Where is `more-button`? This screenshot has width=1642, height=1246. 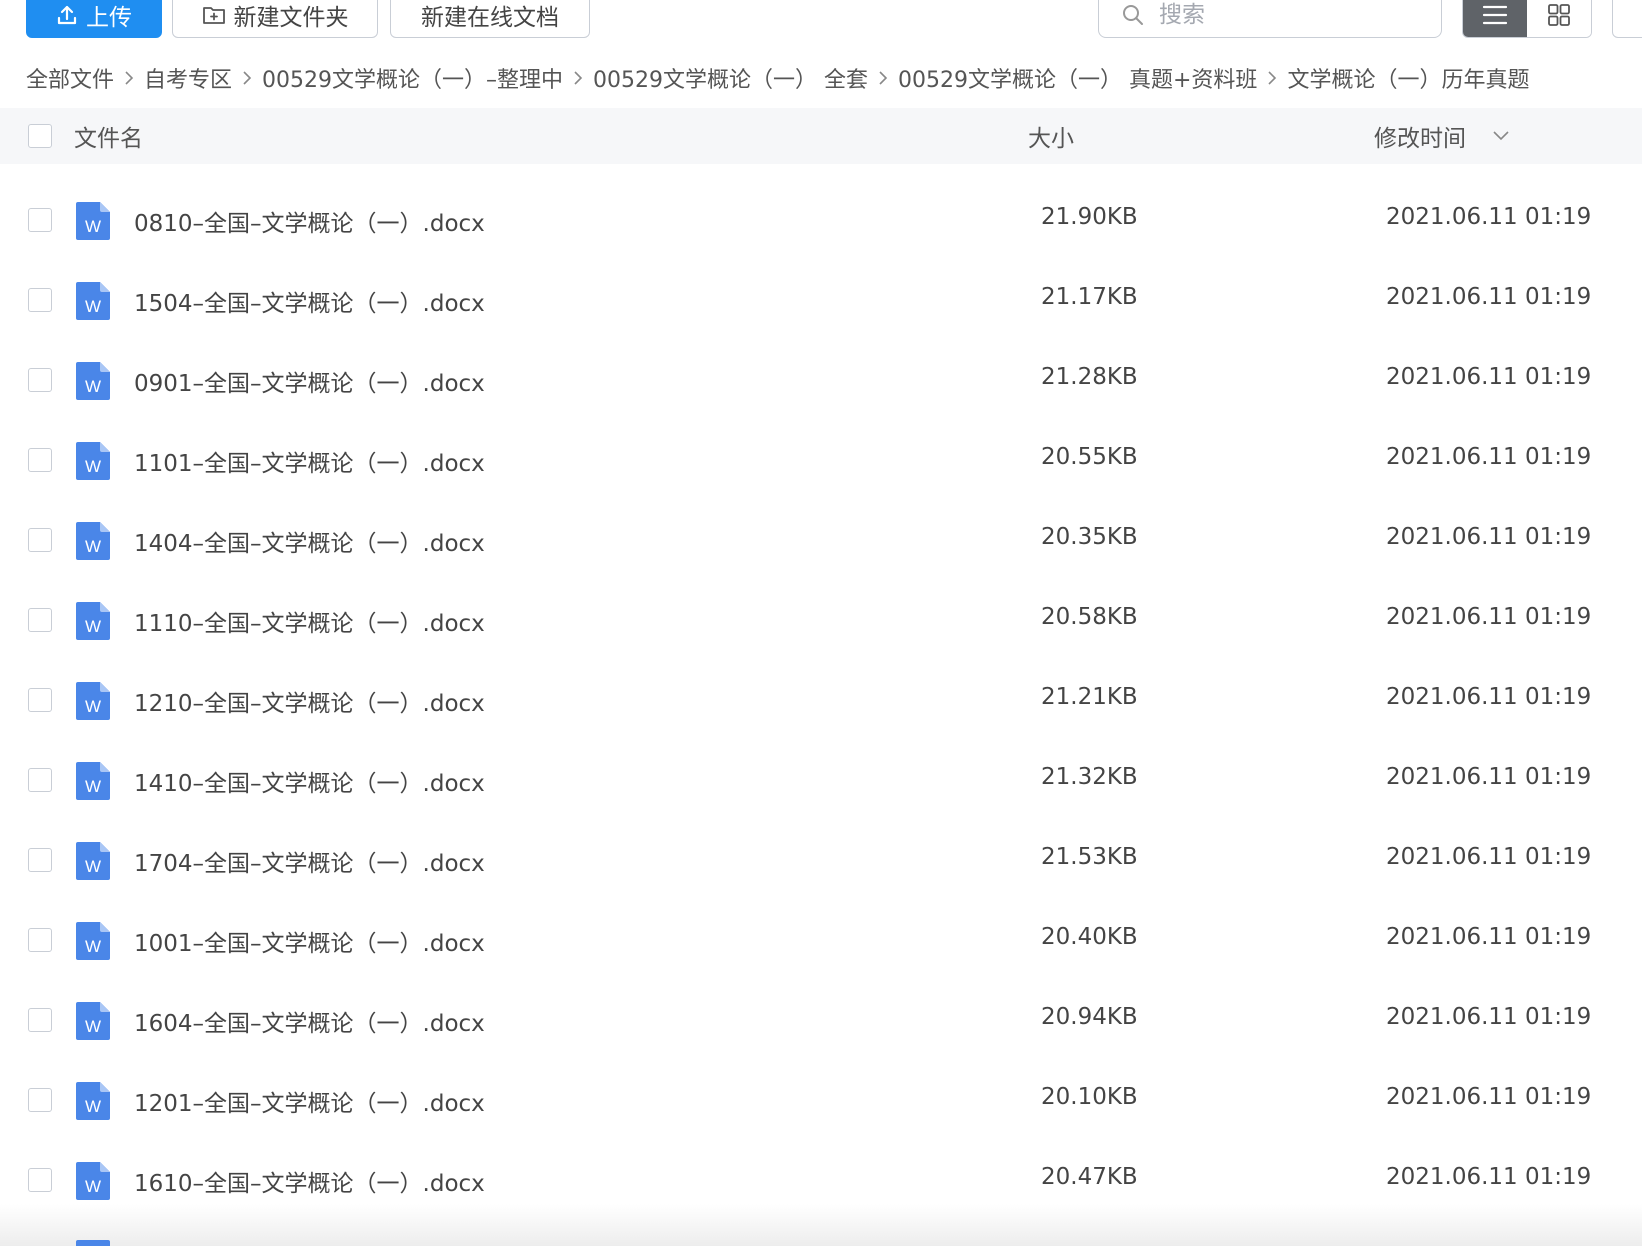
more-button is located at coordinates (1627, 19).